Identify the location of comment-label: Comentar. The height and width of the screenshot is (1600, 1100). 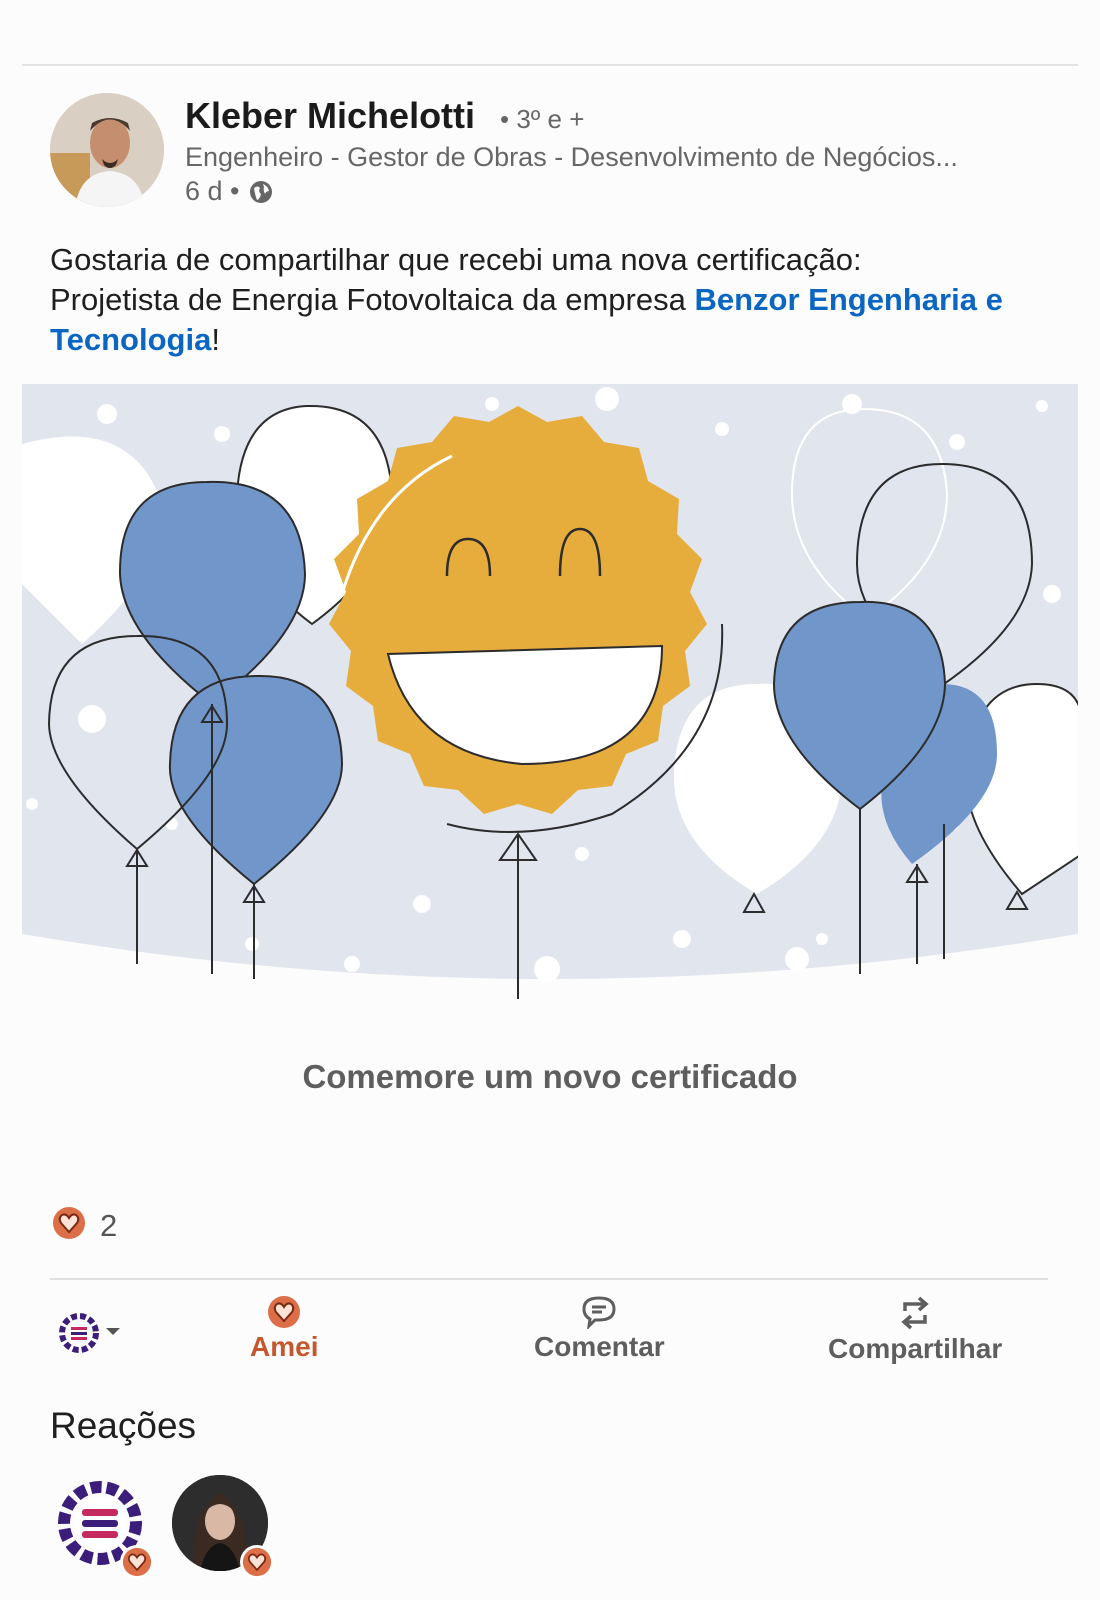
(599, 1346).